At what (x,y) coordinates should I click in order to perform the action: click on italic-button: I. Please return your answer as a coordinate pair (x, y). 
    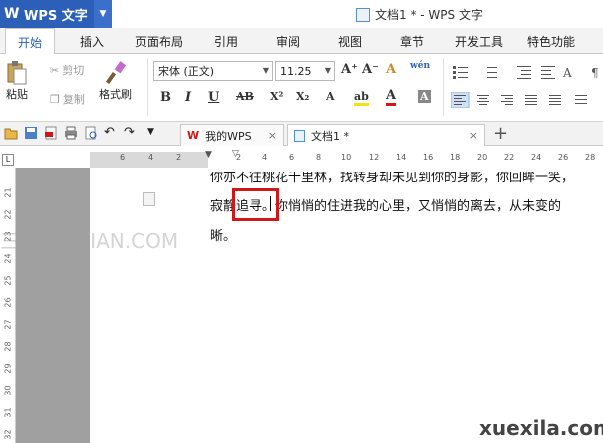
    Looking at the image, I should click on (188, 97).